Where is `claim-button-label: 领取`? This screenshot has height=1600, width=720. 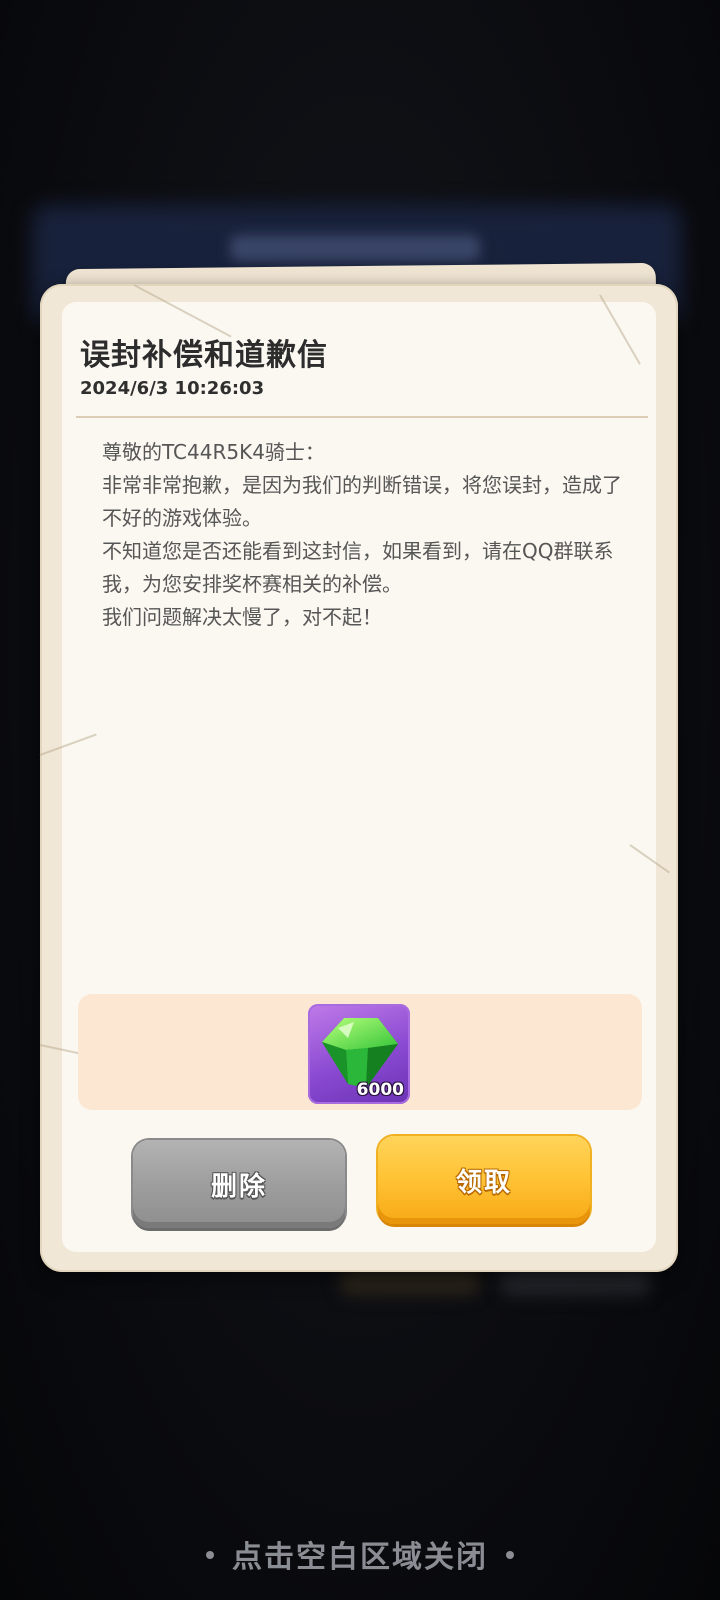 claim-button-label: 领取 is located at coordinates (483, 1182).